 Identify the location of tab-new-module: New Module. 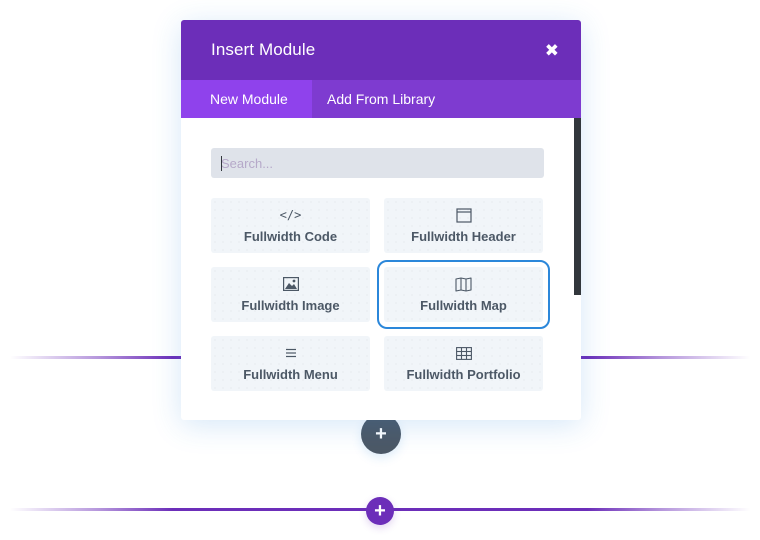
(246, 99).